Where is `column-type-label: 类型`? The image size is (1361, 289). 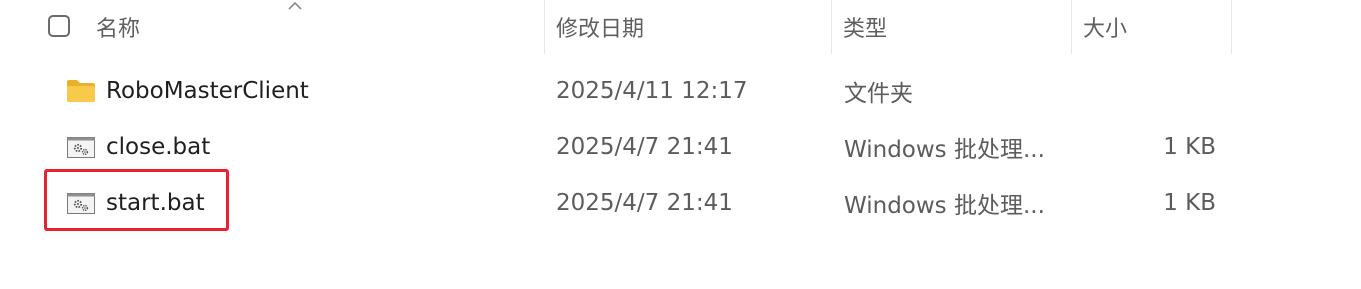
column-type-label: 类型 is located at coordinates (865, 29).